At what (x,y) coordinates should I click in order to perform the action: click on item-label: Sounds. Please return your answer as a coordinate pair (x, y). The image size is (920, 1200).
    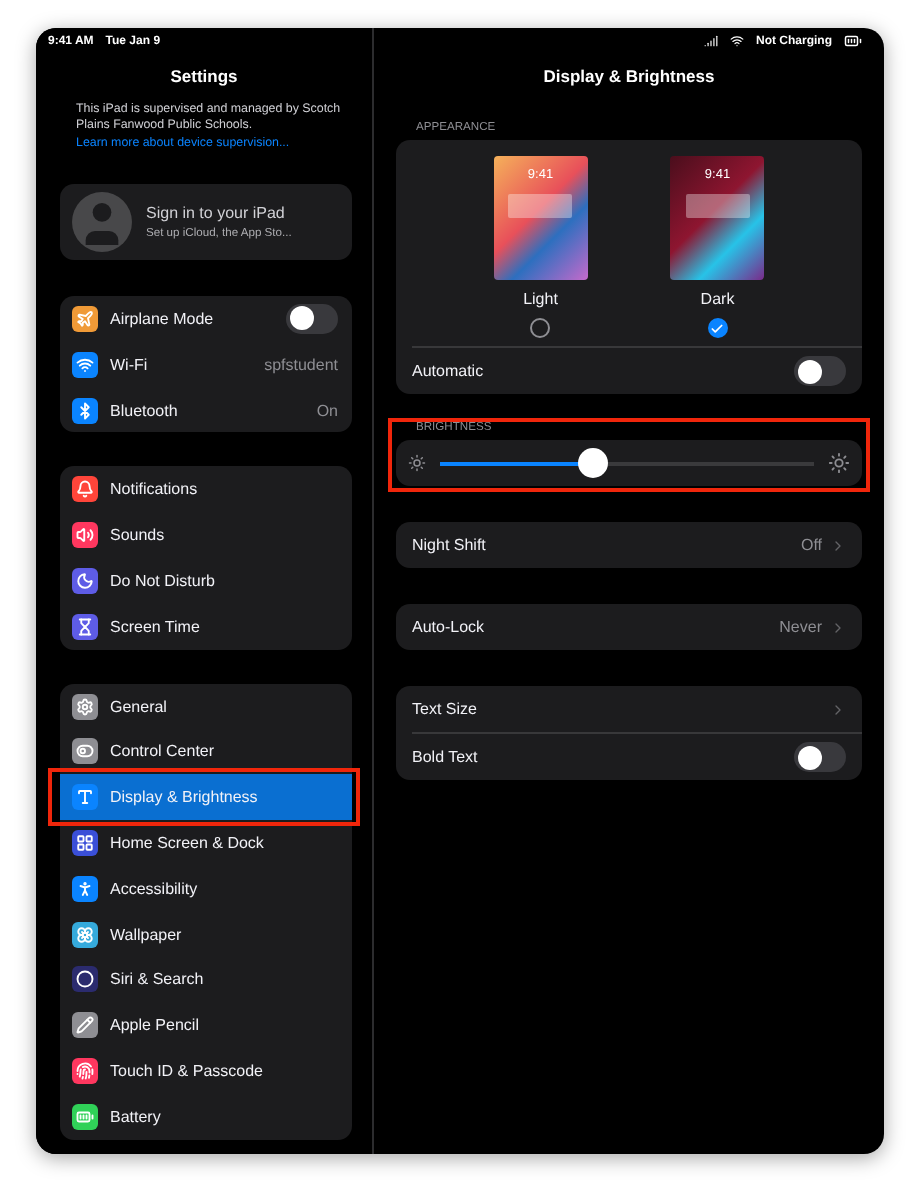
    Looking at the image, I should click on (138, 535).